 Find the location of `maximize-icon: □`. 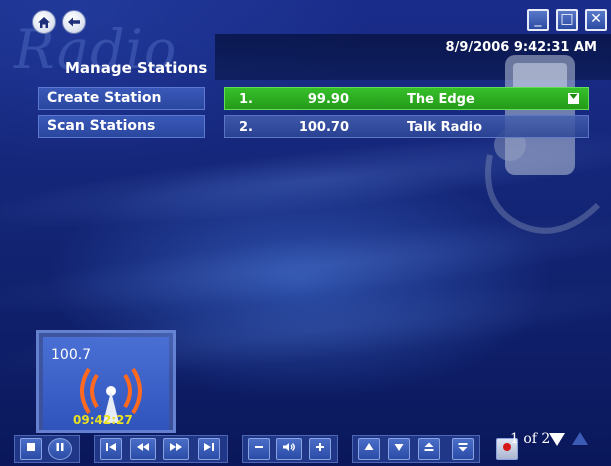

maximize-icon: □ is located at coordinates (567, 19).